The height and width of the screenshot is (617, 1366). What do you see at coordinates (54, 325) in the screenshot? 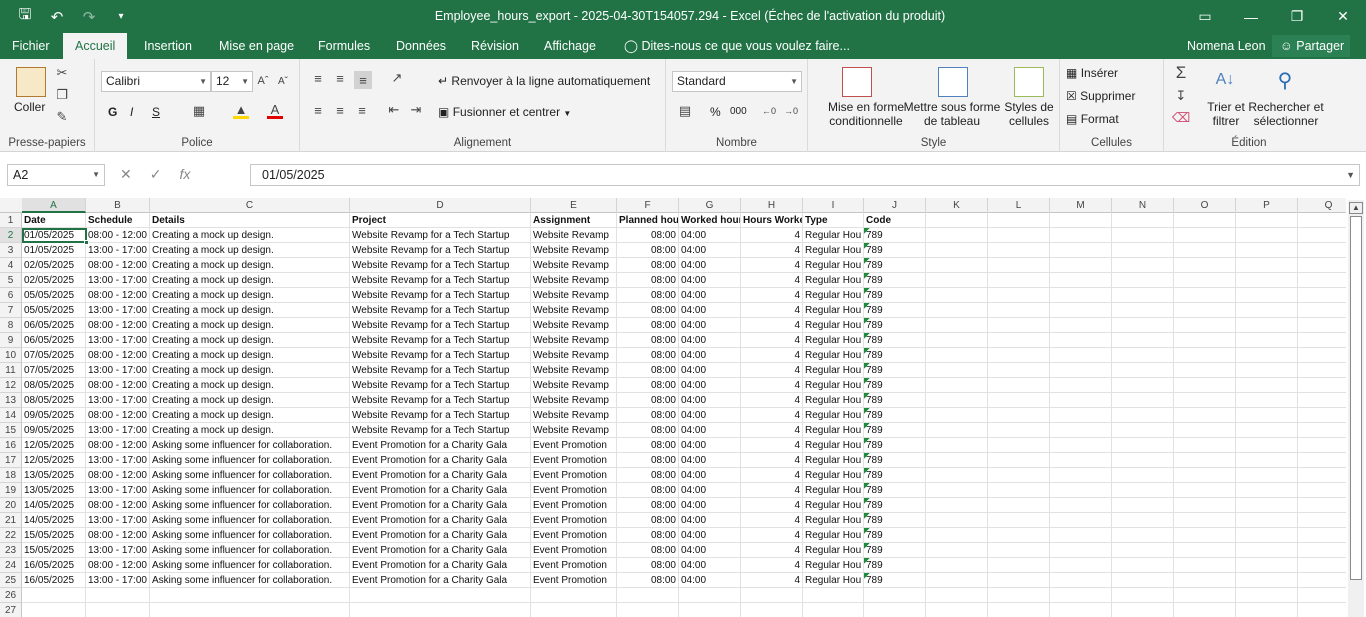
I see `table-cell: 06/05/2025` at bounding box center [54, 325].